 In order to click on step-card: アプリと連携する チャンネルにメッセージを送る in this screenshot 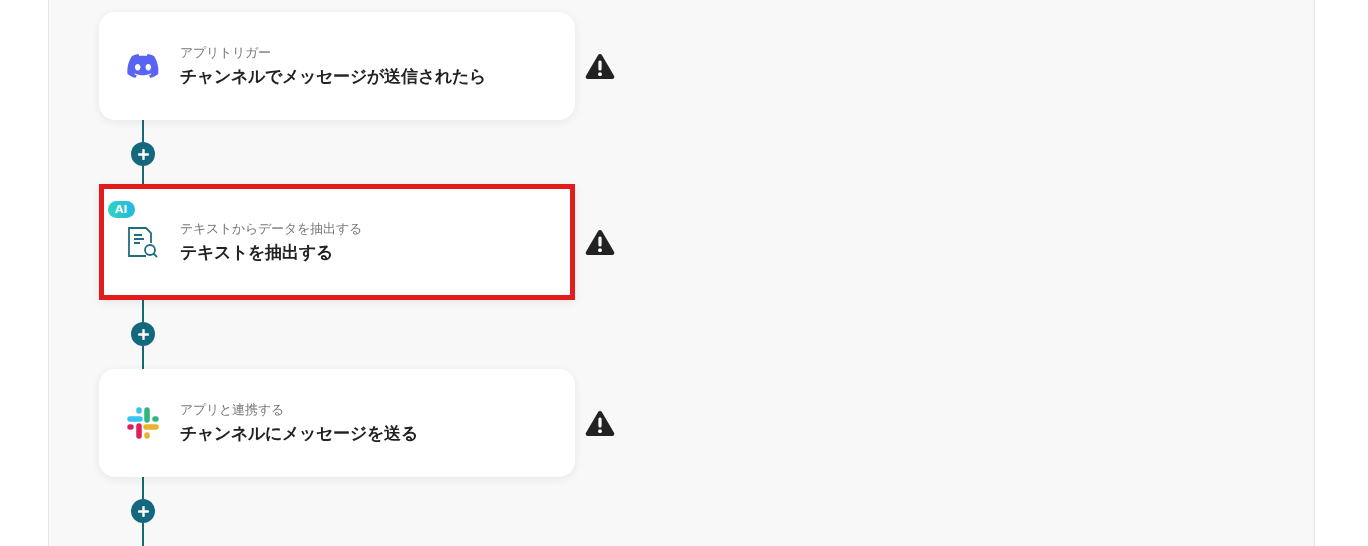, I will do `click(337, 423)`.